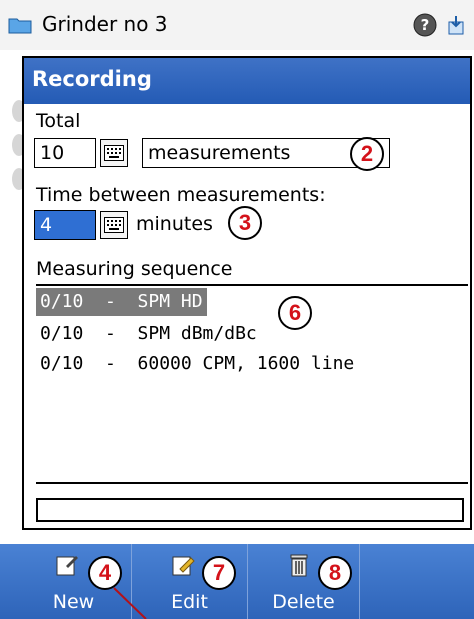  What do you see at coordinates (247, 81) in the screenshot?
I see `dialog-header: Recording` at bounding box center [247, 81].